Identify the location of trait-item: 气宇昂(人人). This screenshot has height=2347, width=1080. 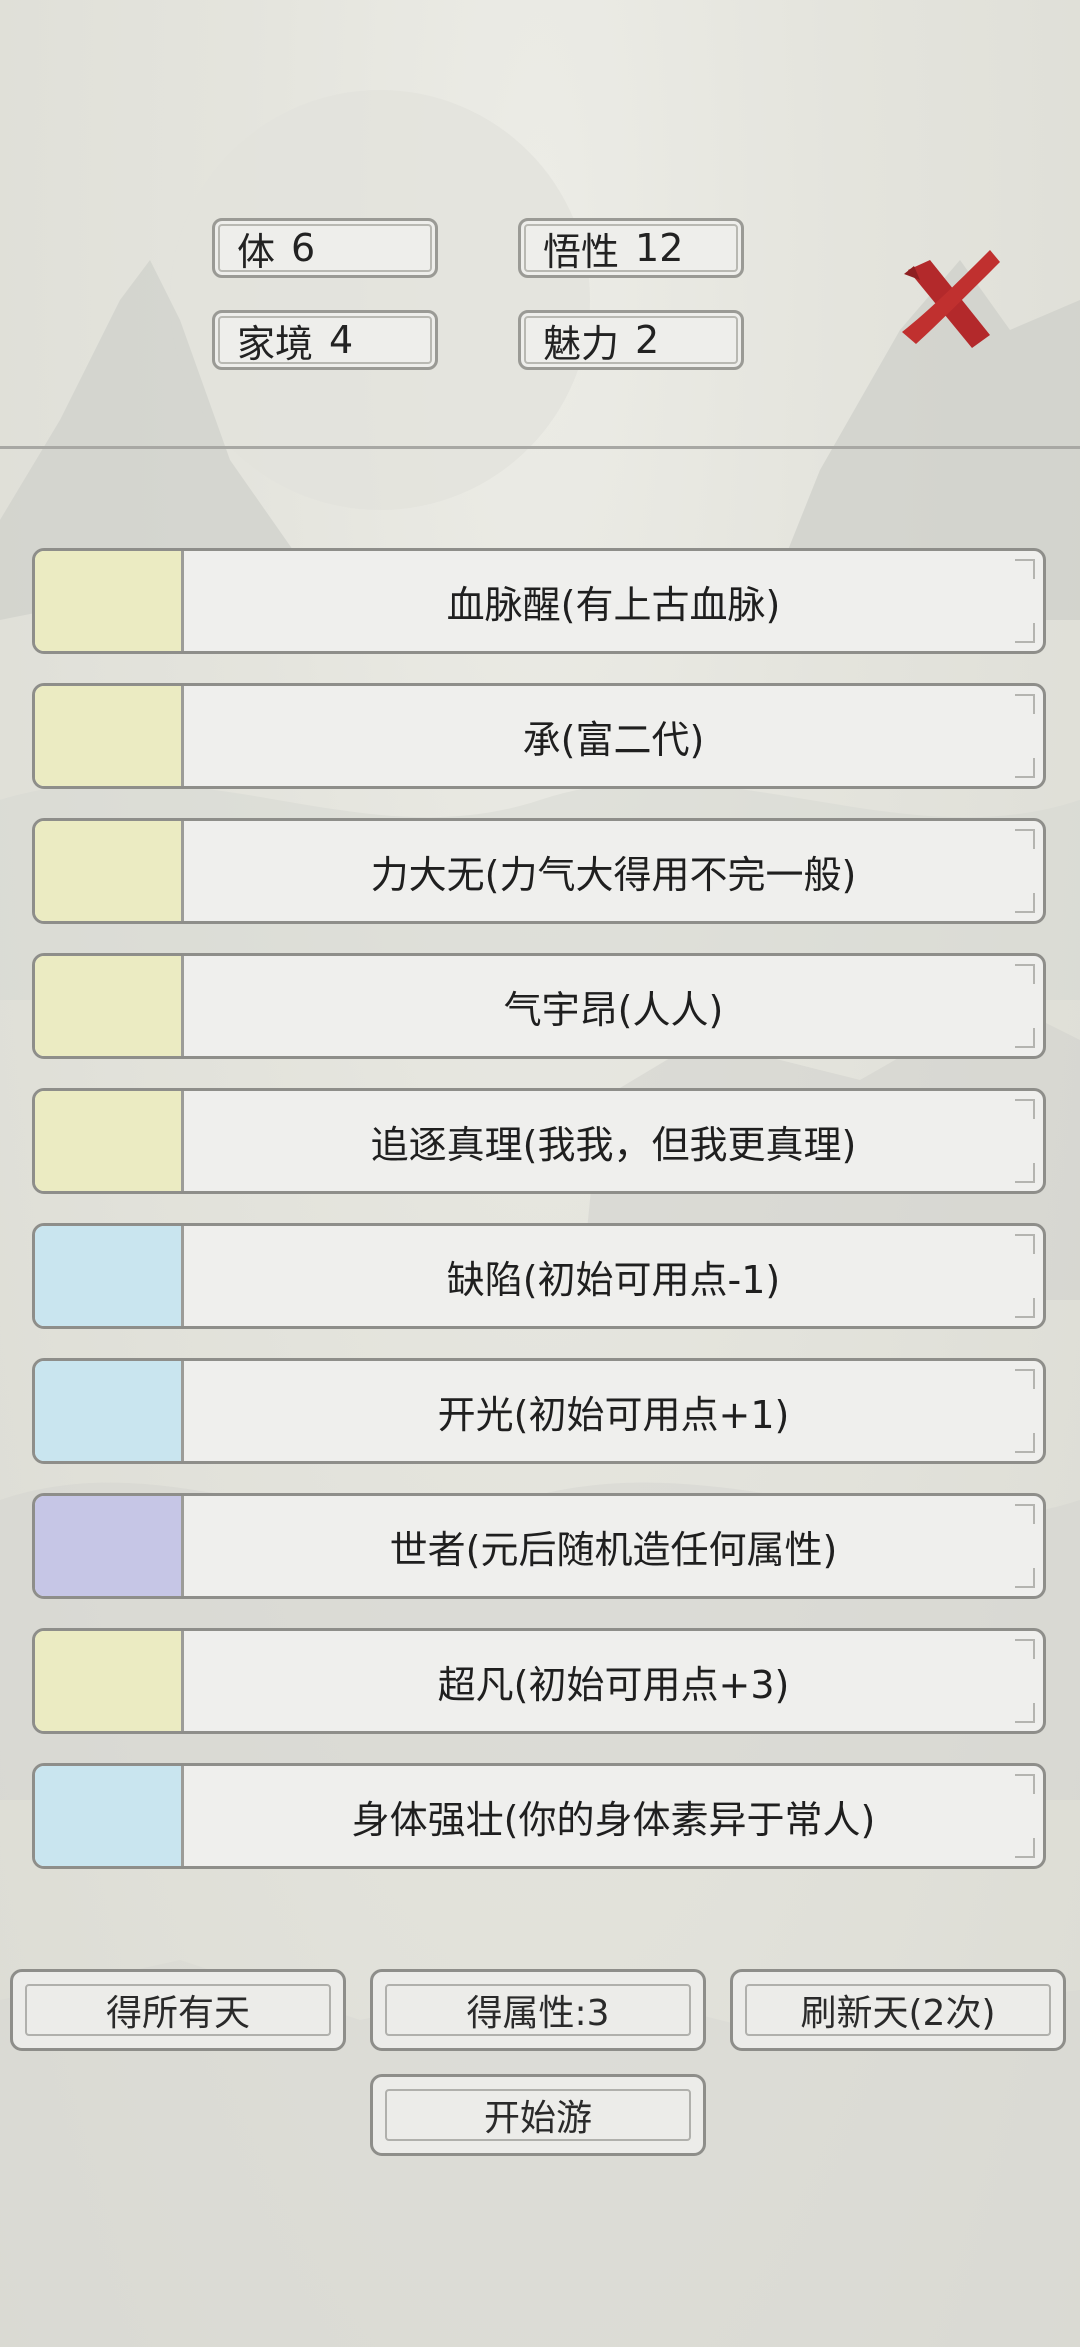
(539, 1006).